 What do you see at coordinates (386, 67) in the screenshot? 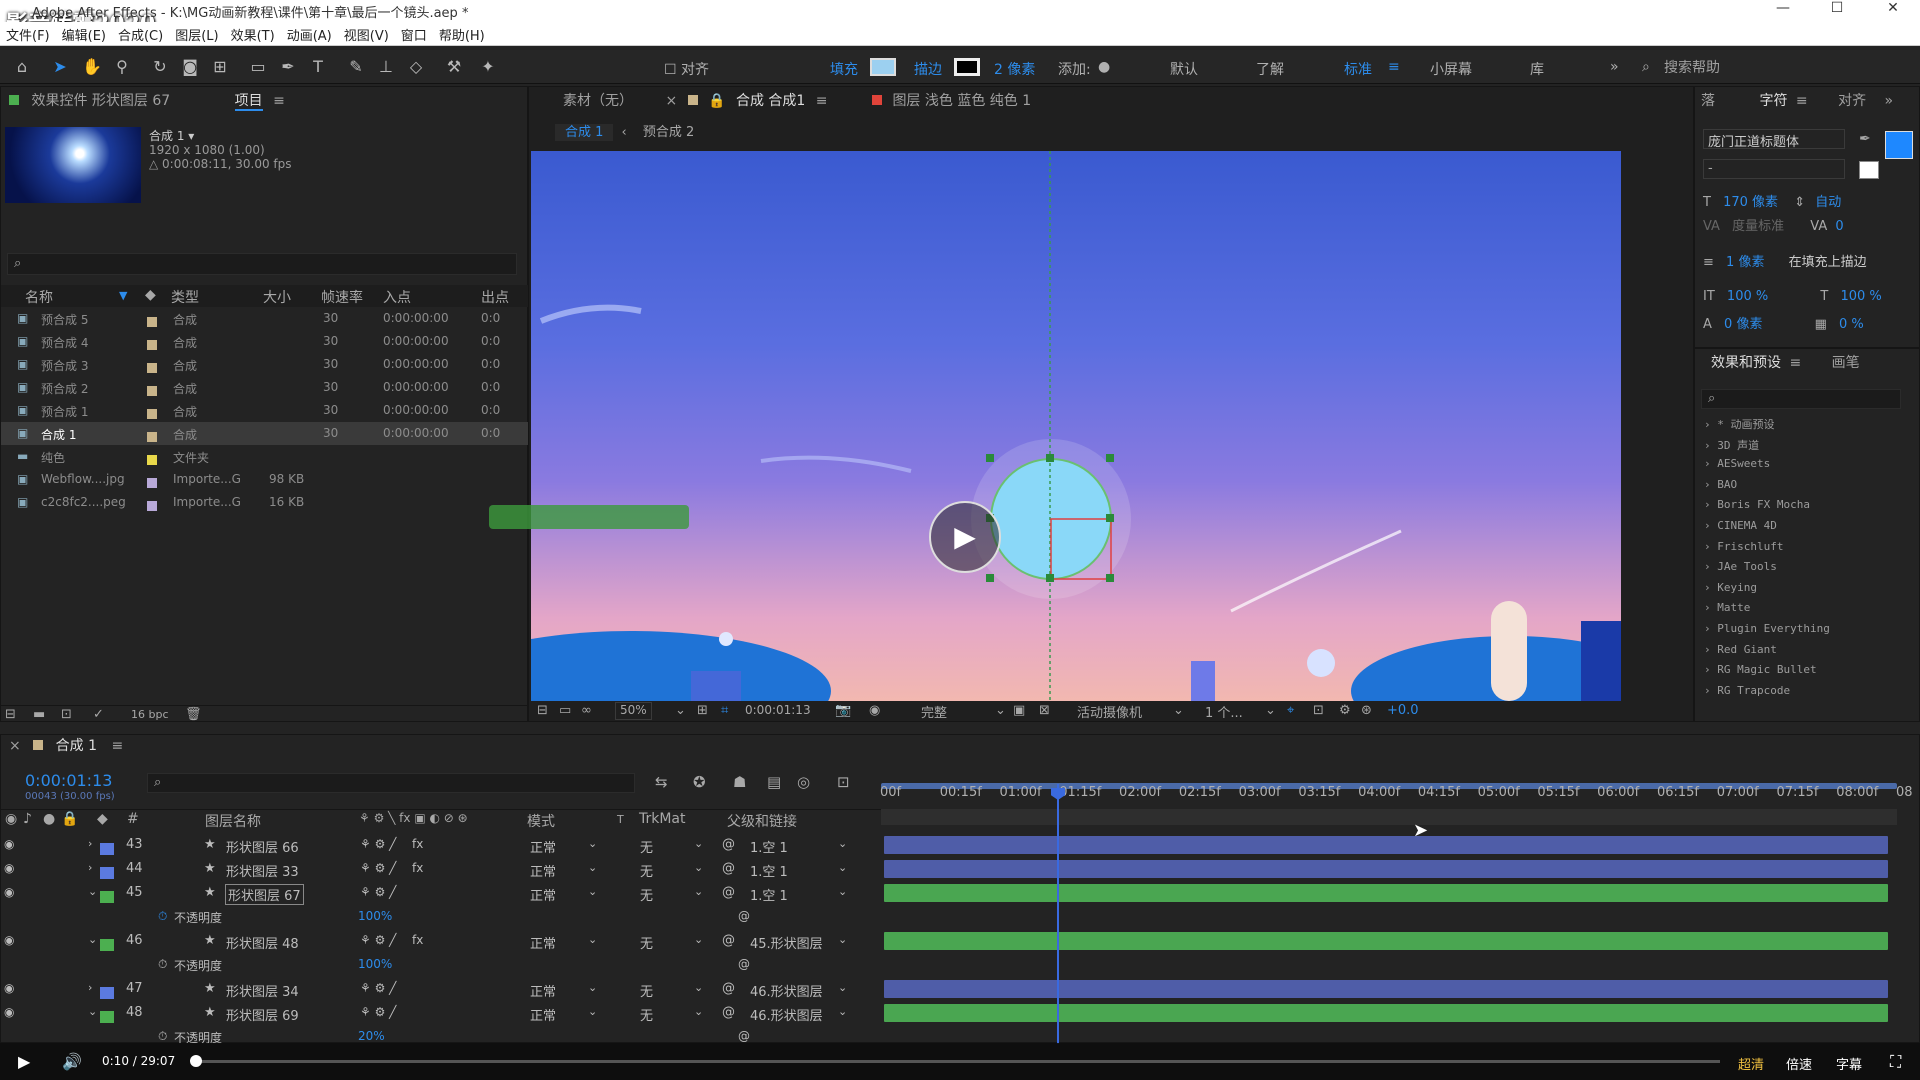
I see `clone-stamp-tool-icon: ⊥` at bounding box center [386, 67].